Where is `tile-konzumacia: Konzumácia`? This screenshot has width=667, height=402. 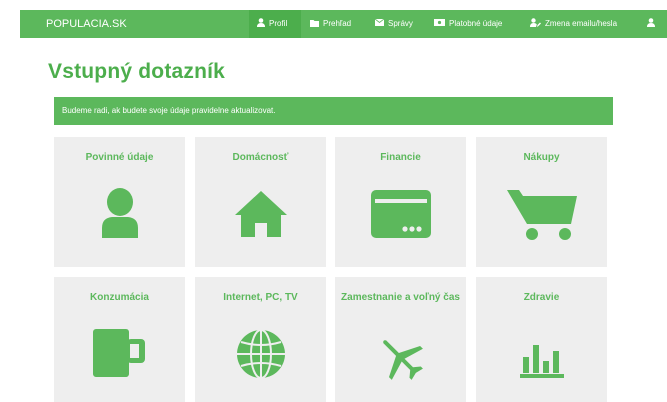
tile-konzumacia: Konzumácia is located at coordinates (119, 339).